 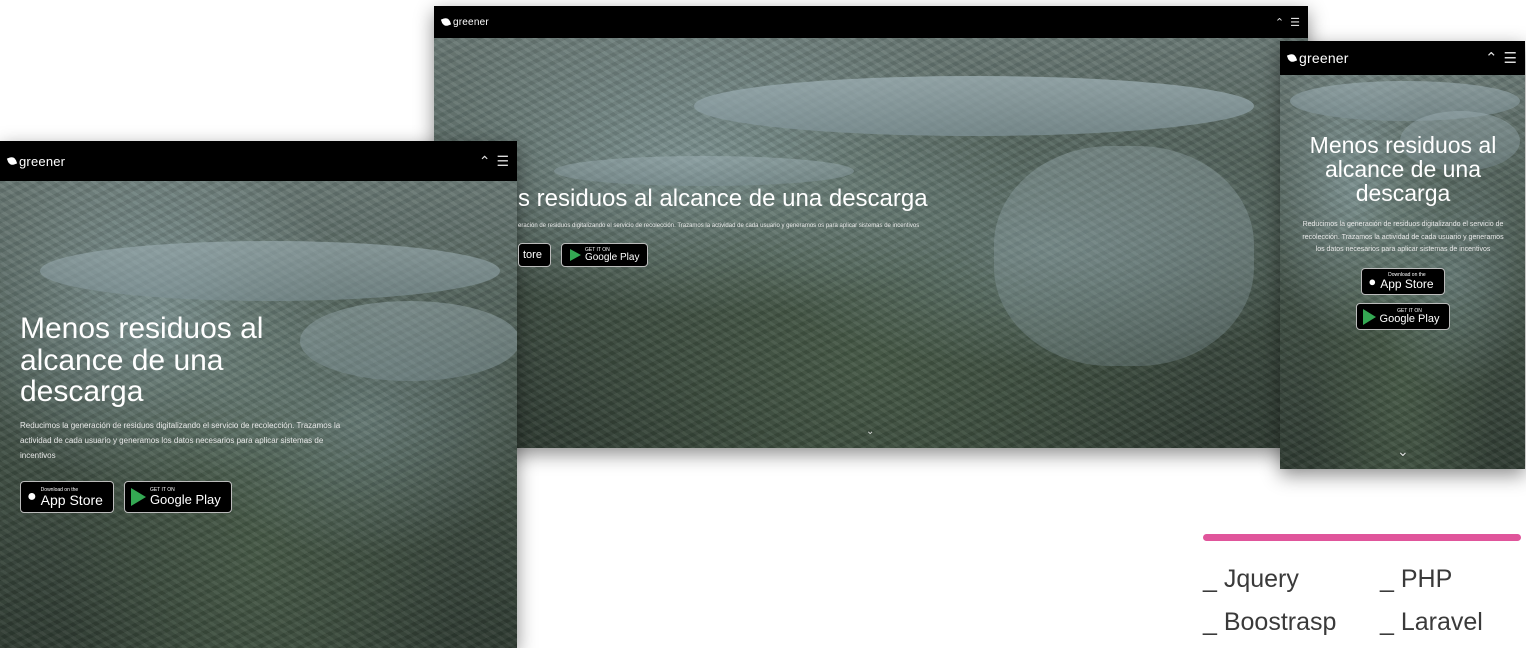 What do you see at coordinates (1362, 537) in the screenshot?
I see `accent-divider` at bounding box center [1362, 537].